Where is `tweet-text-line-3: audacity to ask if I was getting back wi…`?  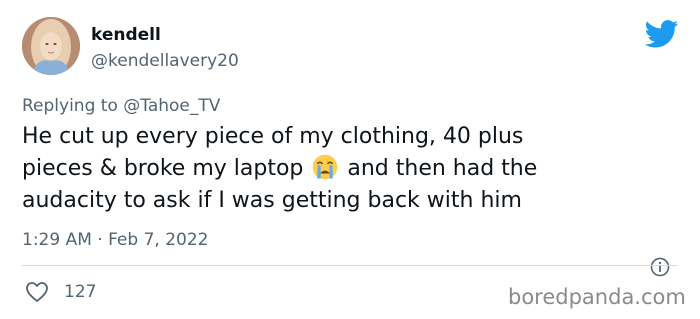 tweet-text-line-3: audacity to ask if I was getting back wi… is located at coordinates (272, 200).